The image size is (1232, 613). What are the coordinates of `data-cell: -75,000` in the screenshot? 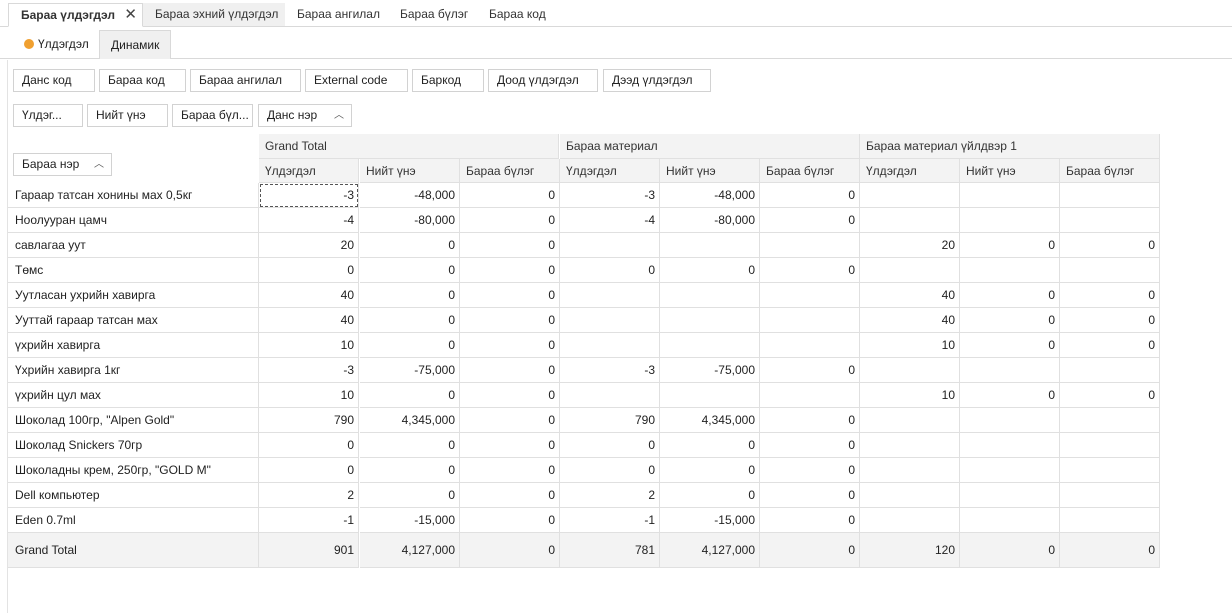 It's located at (410, 370).